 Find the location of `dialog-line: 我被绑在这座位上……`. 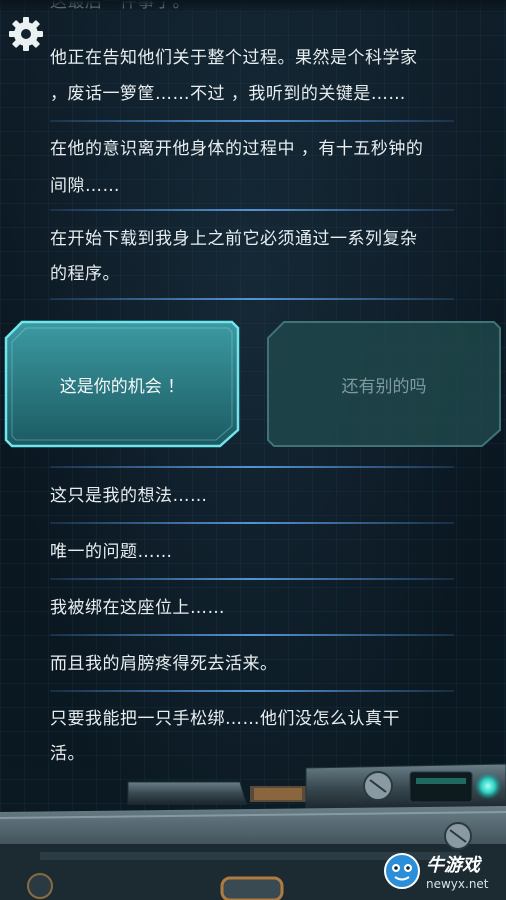

dialog-line: 我被绑在这座位上…… is located at coordinates (137, 608).